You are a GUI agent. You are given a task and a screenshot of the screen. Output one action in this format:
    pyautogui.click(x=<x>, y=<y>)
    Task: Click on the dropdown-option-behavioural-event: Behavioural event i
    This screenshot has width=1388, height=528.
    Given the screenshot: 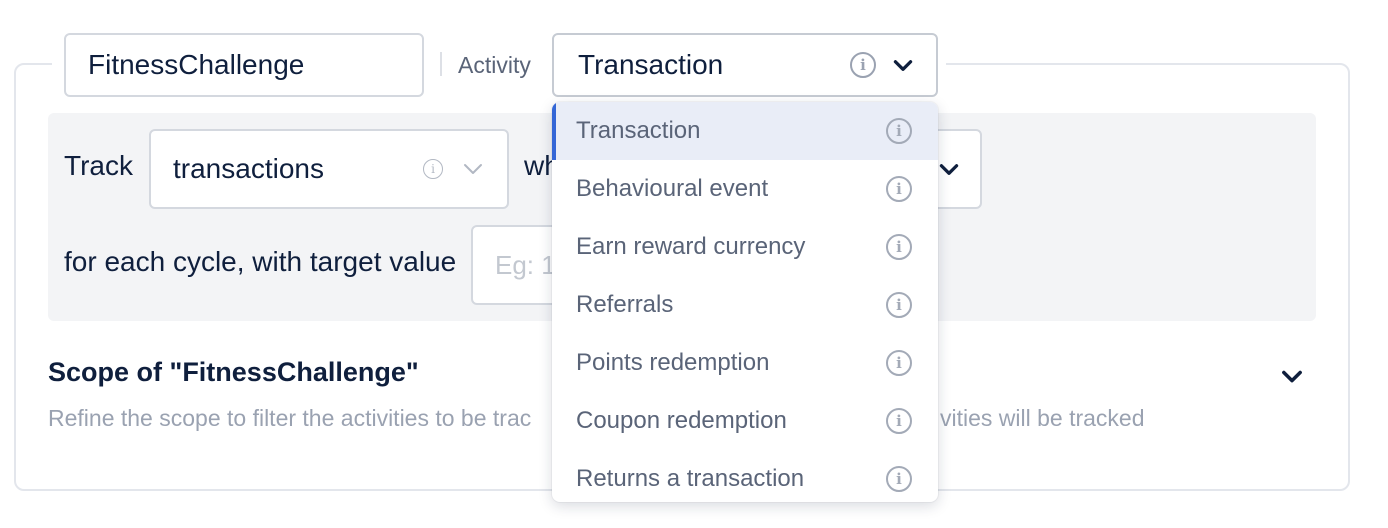 What is the action you would take?
    pyautogui.click(x=745, y=189)
    